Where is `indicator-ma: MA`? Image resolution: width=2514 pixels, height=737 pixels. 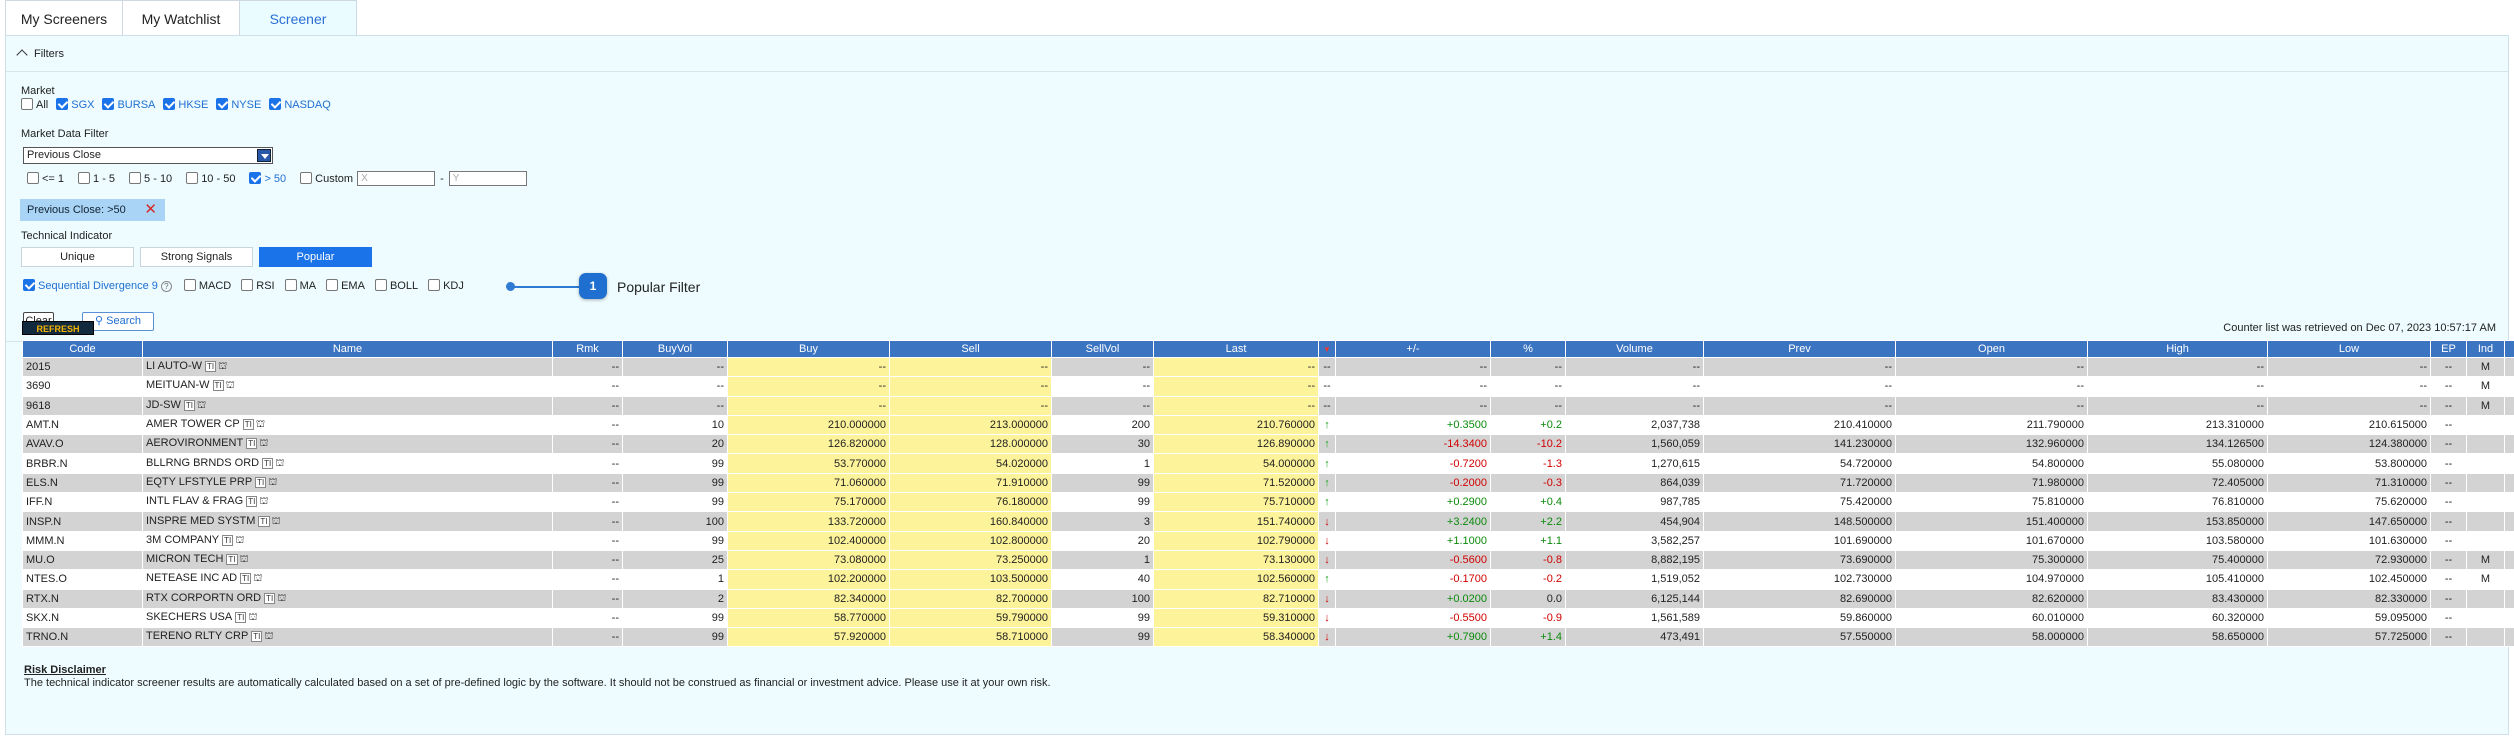
indicator-ma: MA is located at coordinates (300, 285).